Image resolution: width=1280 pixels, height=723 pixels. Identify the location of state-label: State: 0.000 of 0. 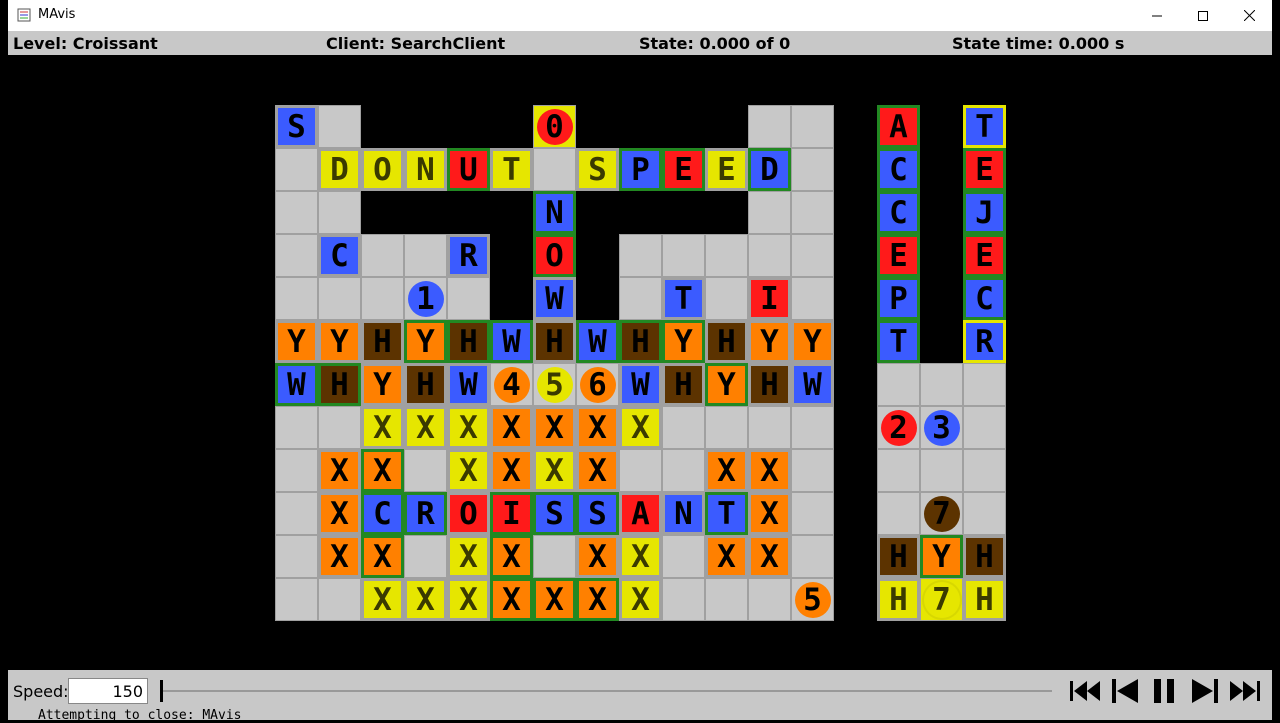
(715, 43).